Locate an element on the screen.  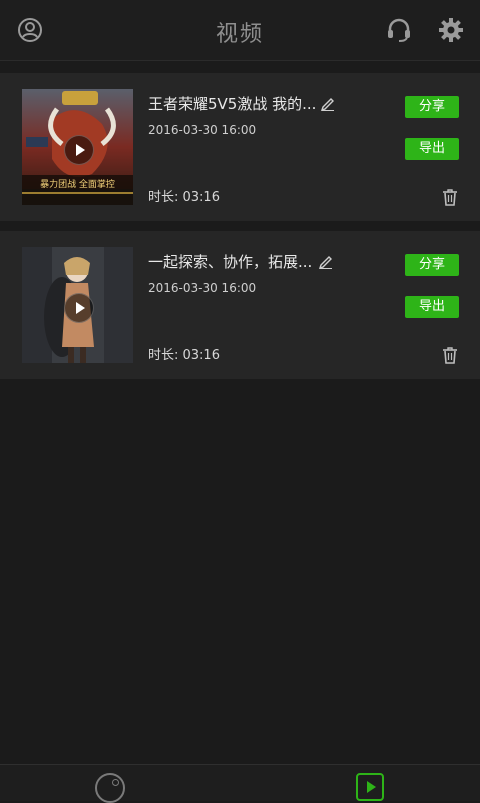
headset-icon is located at coordinates (399, 30).